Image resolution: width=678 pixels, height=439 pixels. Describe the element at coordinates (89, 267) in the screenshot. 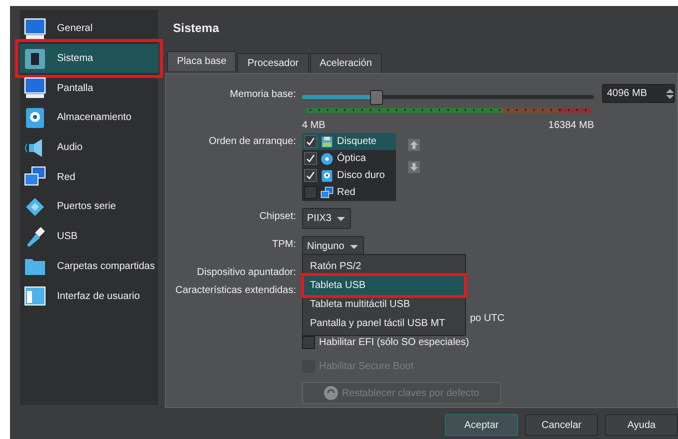

I see `sidebar-item: Carpetas compartidas` at that location.